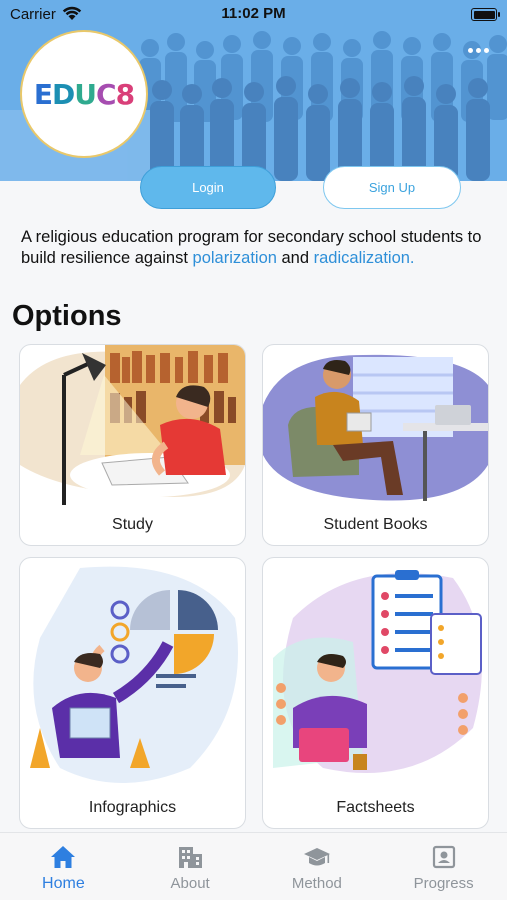  What do you see at coordinates (316, 857) in the screenshot?
I see `graduation-cap-icon` at bounding box center [316, 857].